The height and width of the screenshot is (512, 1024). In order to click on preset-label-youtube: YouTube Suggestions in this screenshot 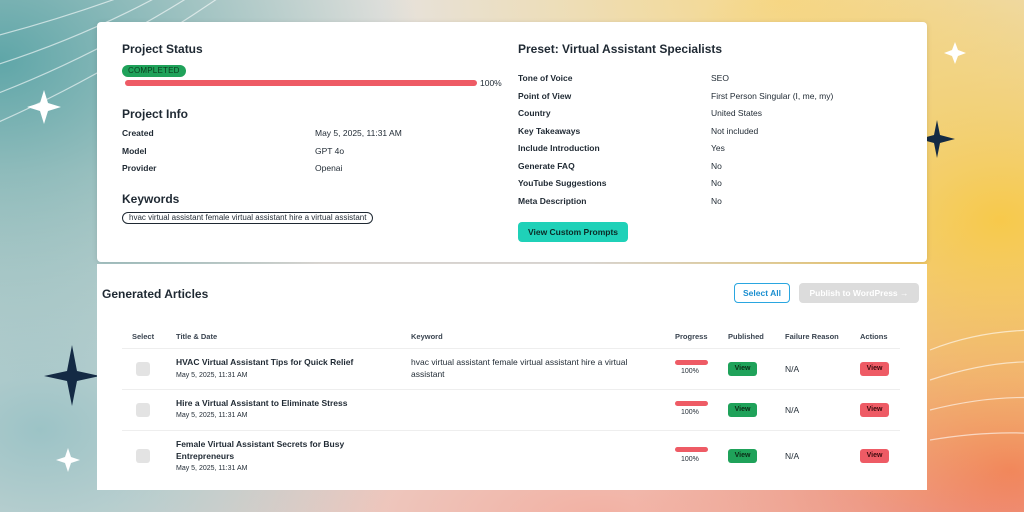, I will do `click(562, 183)`.